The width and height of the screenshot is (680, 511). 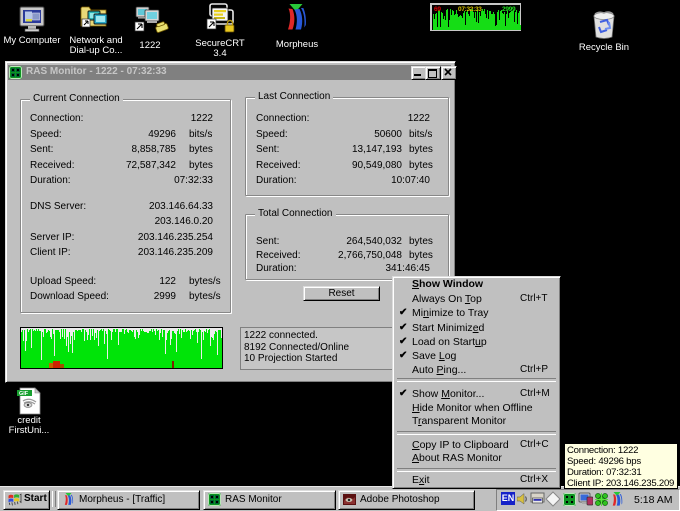 I want to click on svg-text: GIF, so click(x=24, y=394).